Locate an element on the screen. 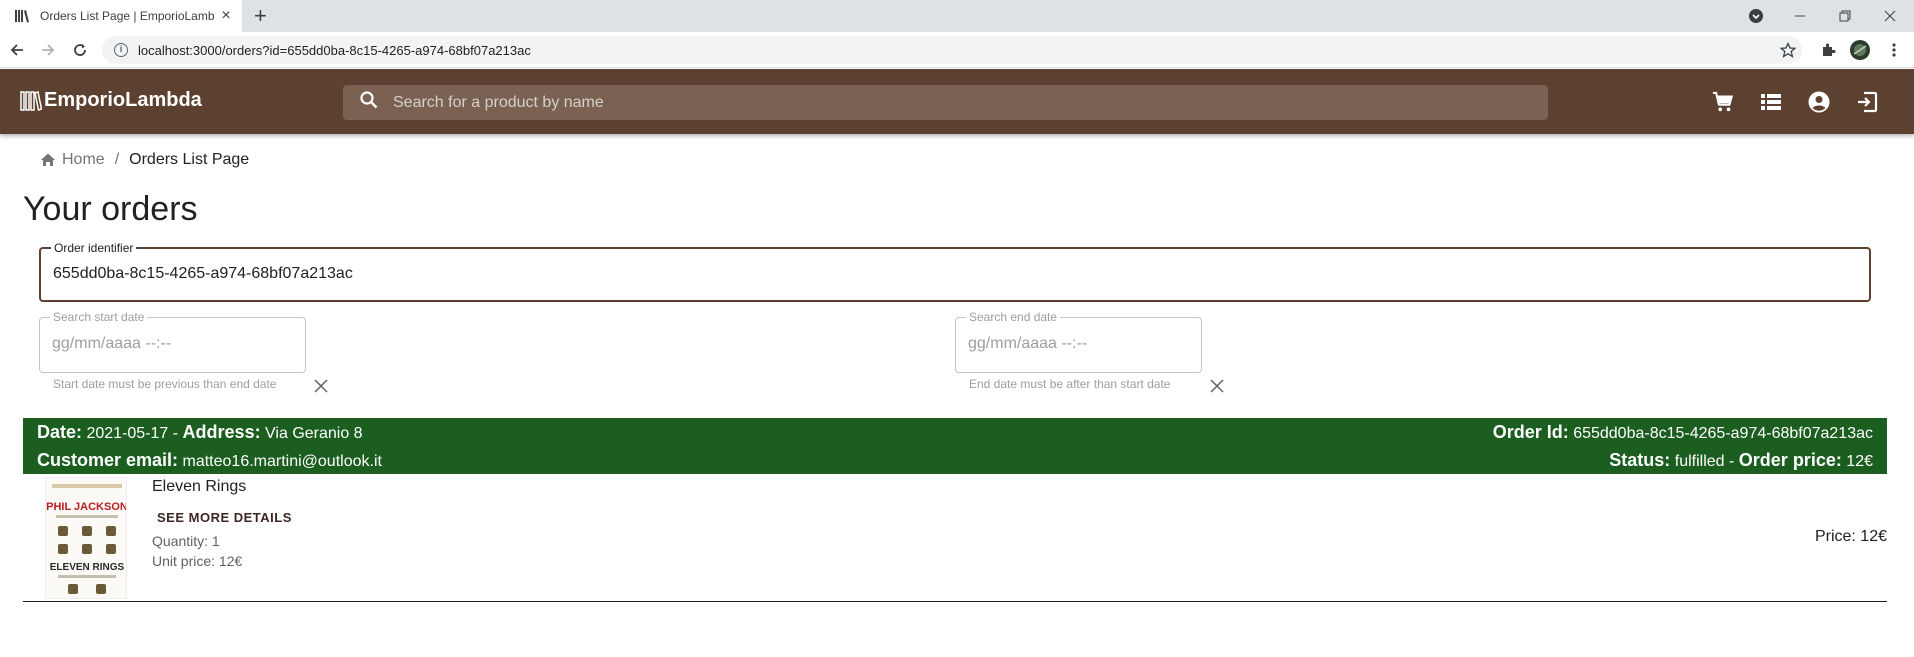 The width and height of the screenshot is (1914, 657). browser-tab: Orders List Page | EmporioLambda × is located at coordinates (121, 16).